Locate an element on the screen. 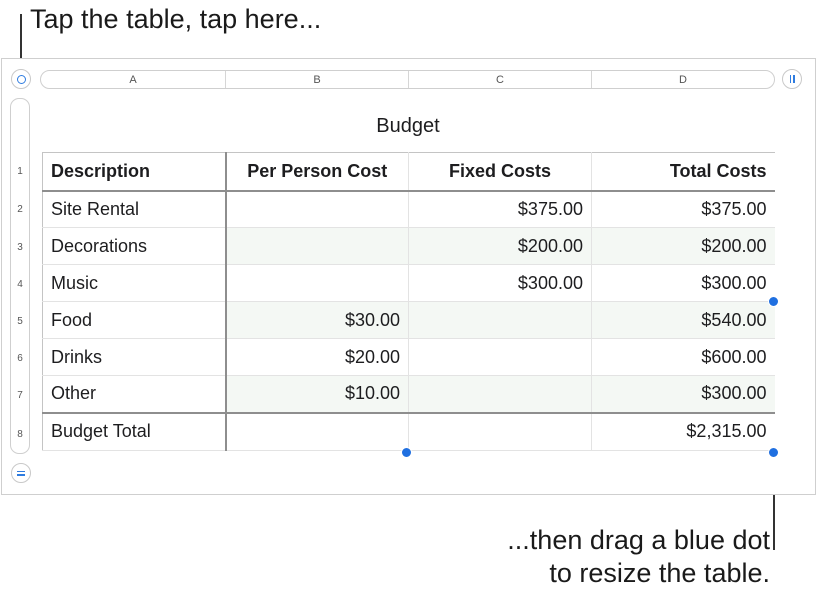 Image resolution: width=817 pixels, height=593 pixels. table-cell: $540.00 is located at coordinates (683, 320).